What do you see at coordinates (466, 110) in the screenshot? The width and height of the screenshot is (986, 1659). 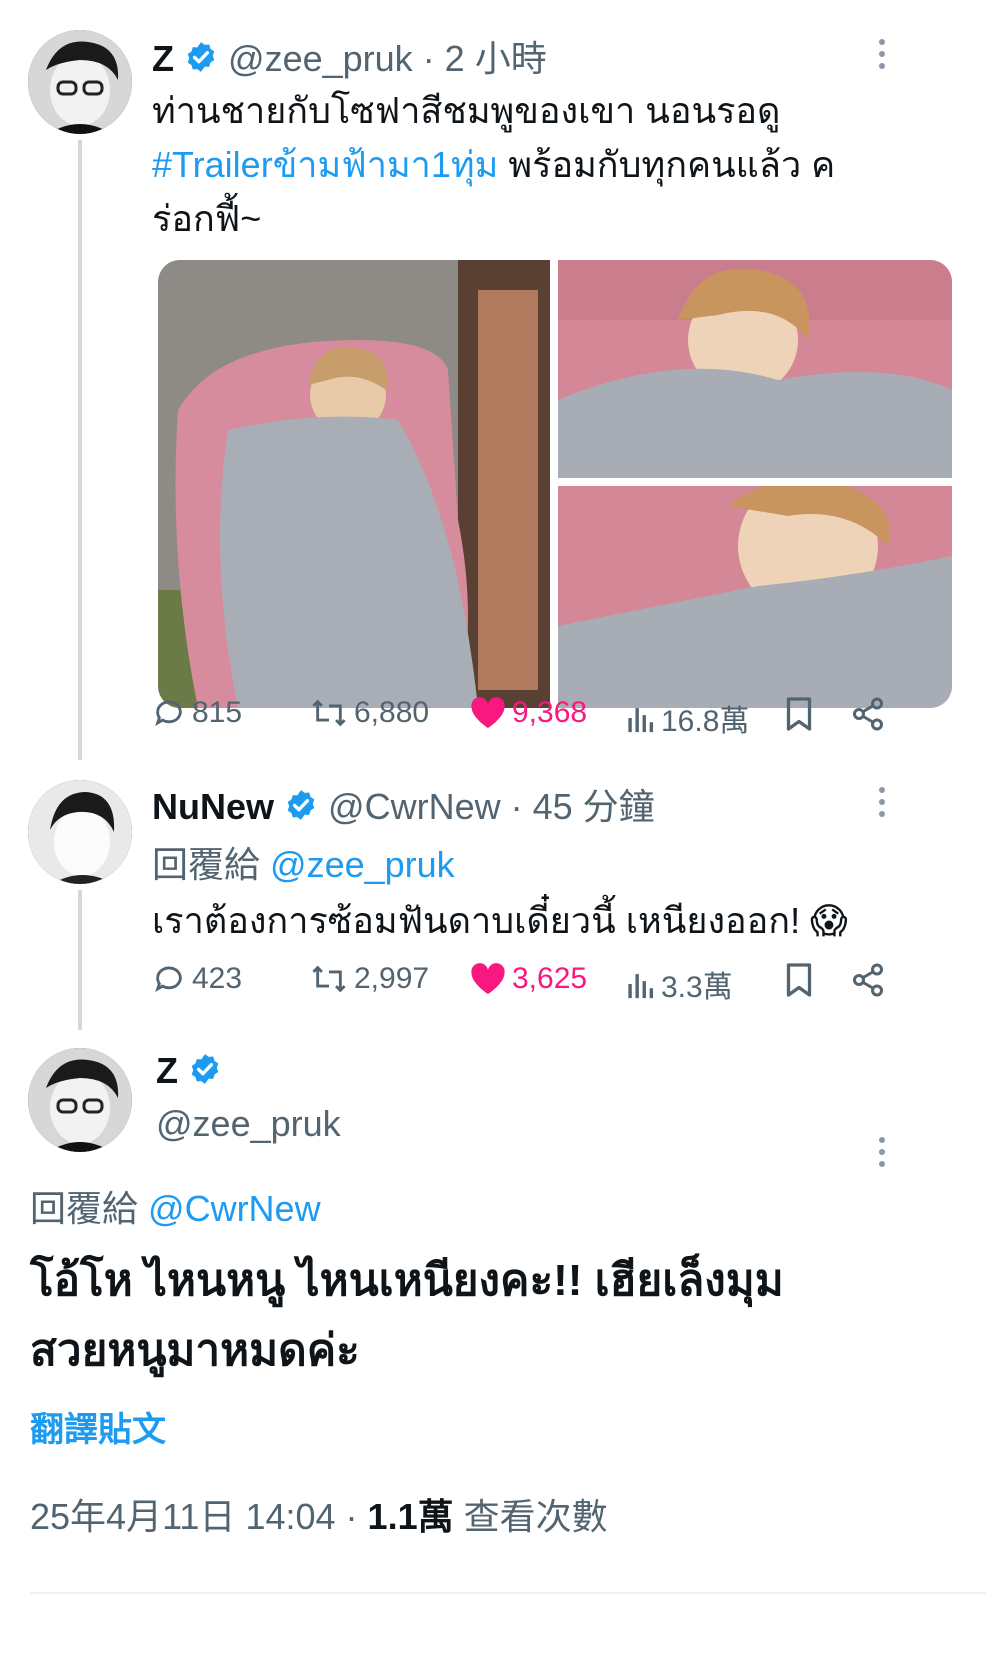 I see `tweet1-text-line1: ท่านชายกับโซฟาสีชมพูของเขา นอนรอดู` at bounding box center [466, 110].